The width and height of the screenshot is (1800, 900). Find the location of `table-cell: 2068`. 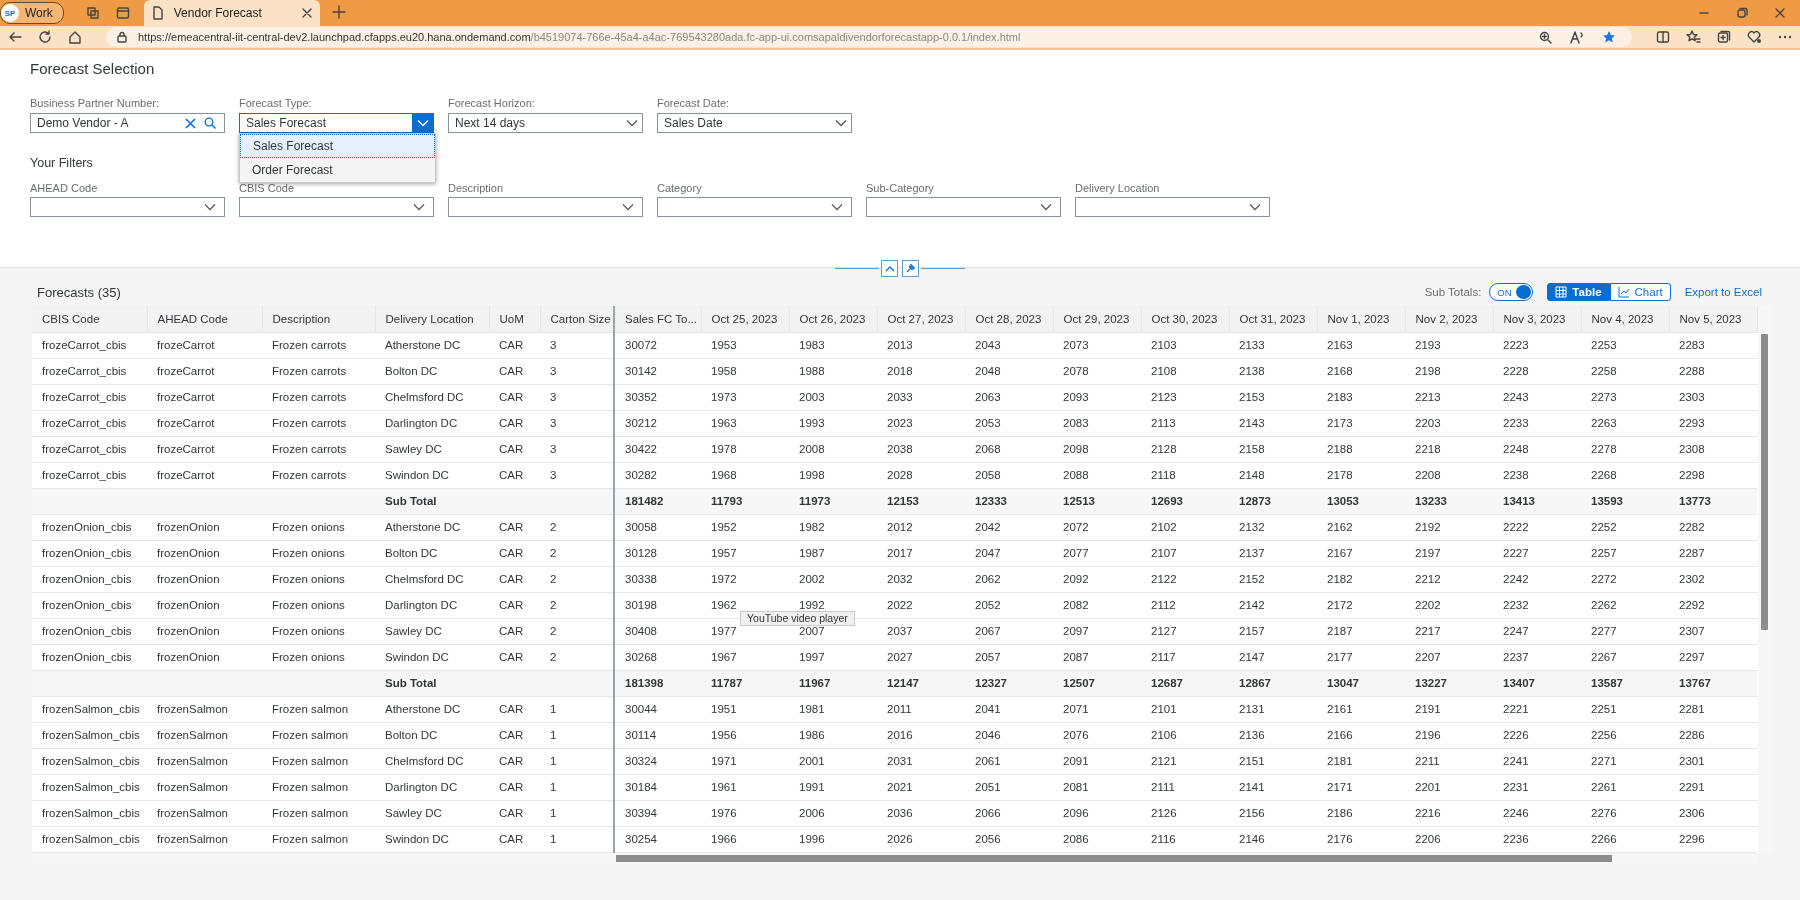

table-cell: 2068 is located at coordinates (1009, 449).